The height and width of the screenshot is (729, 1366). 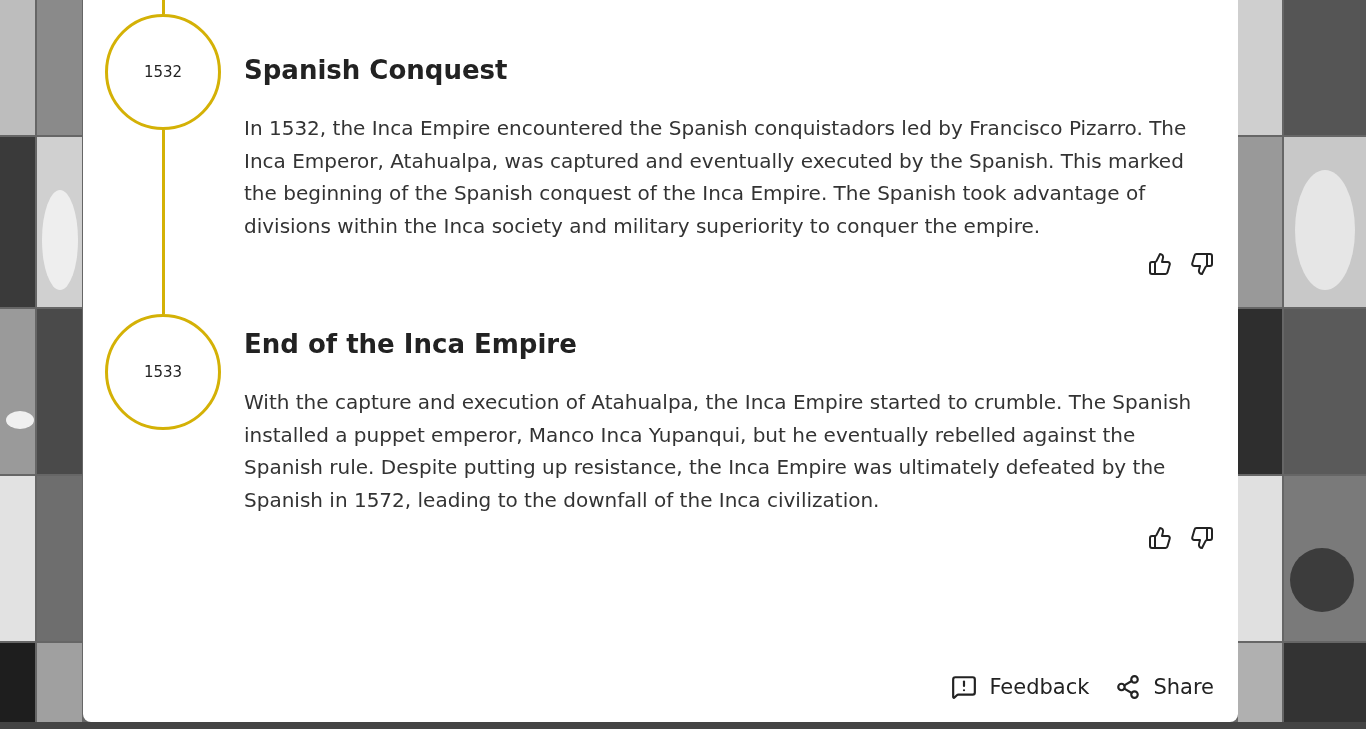 I want to click on share-icon, so click(x=1128, y=687).